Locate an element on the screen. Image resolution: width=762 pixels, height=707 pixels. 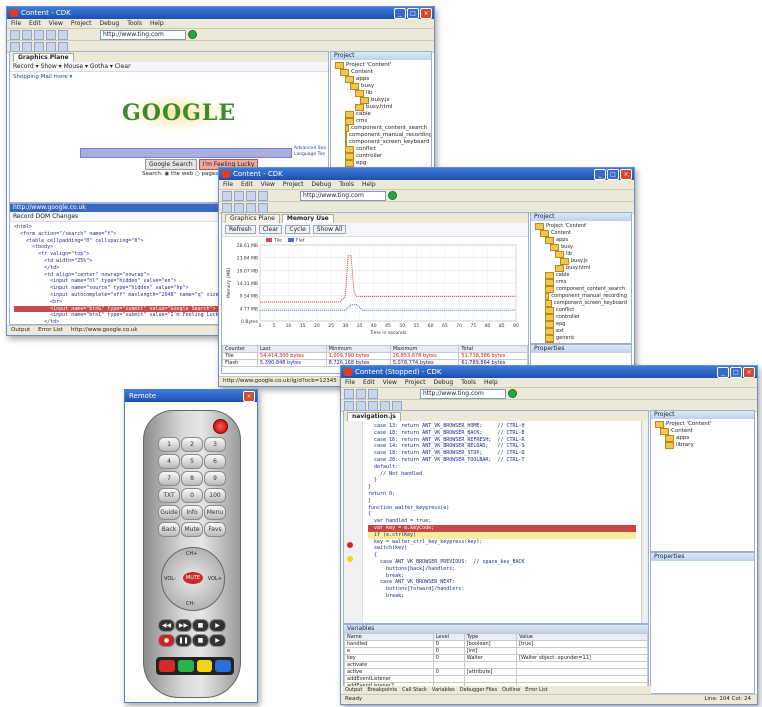
remote-key-2: 2 is located at coordinates (192, 444).